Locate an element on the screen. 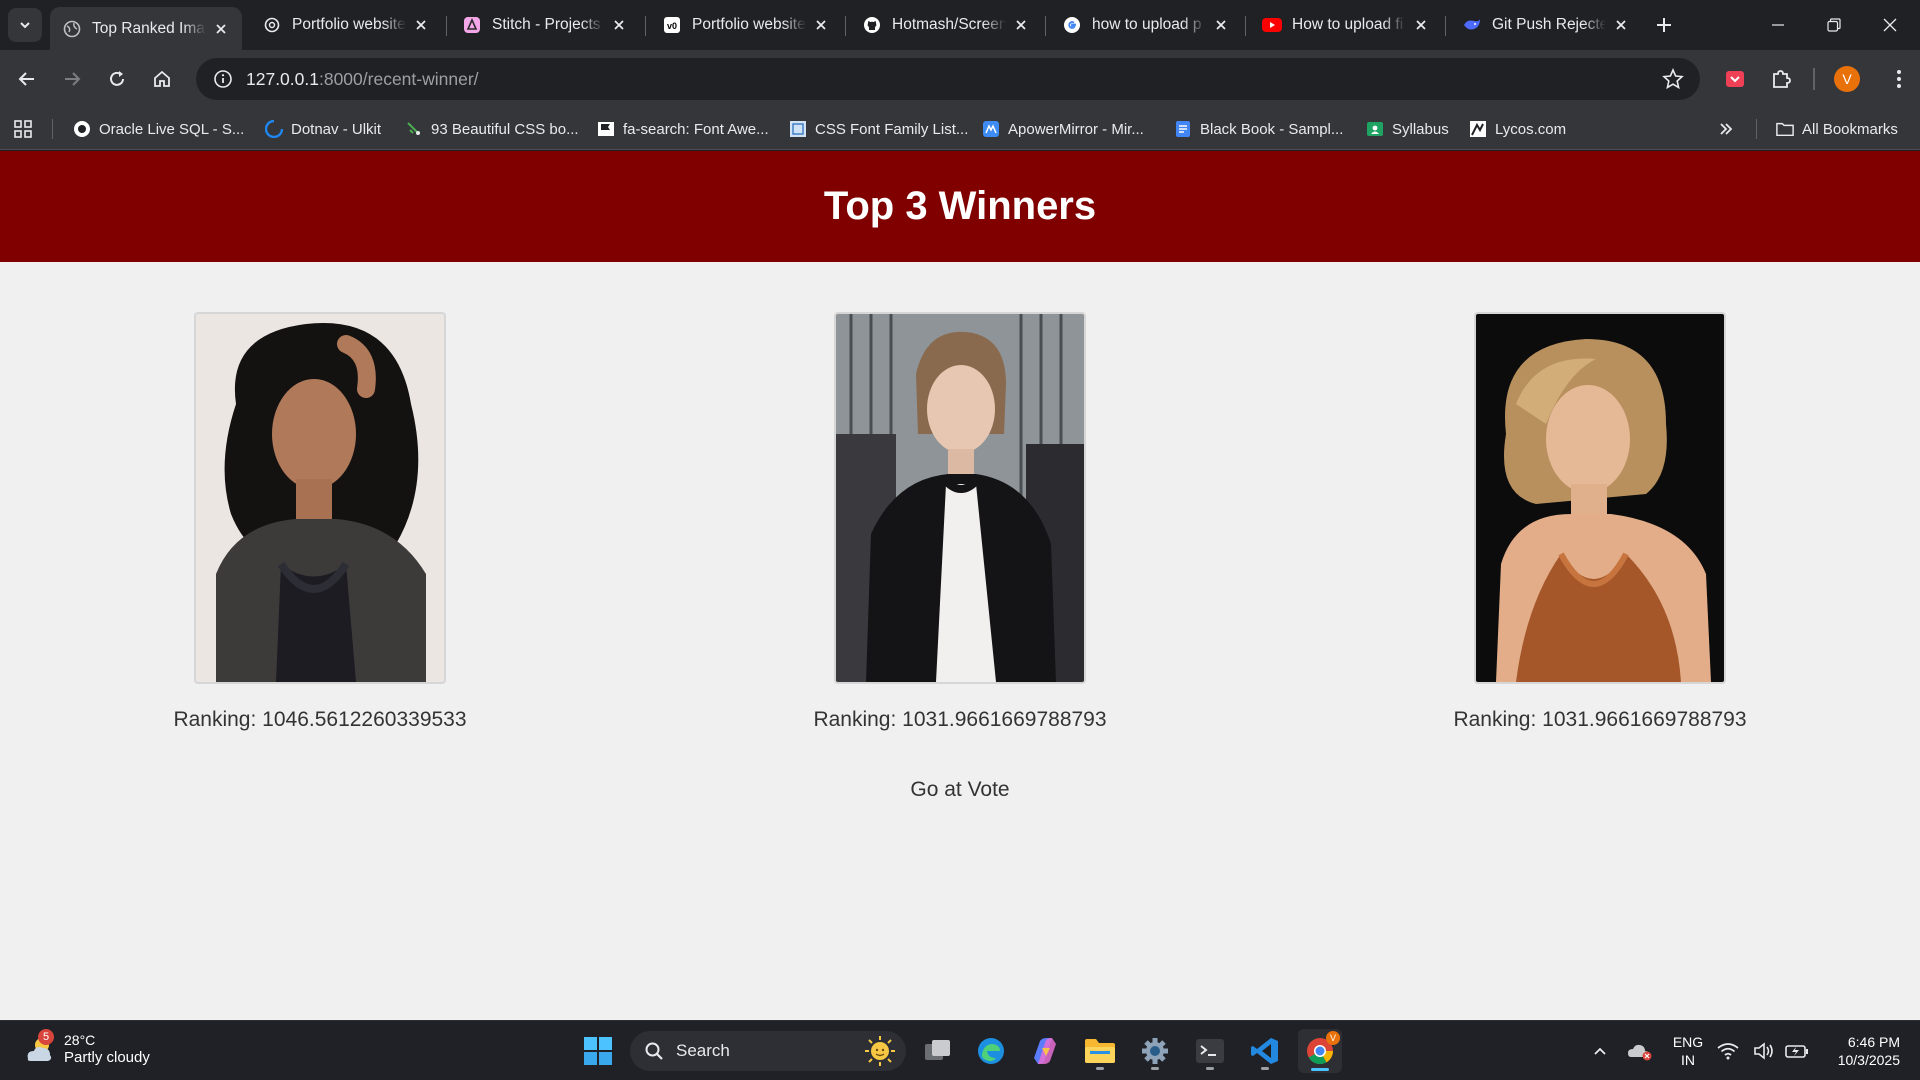 The width and height of the screenshot is (1920, 1080). more-bookmarks-button is located at coordinates (1726, 129).